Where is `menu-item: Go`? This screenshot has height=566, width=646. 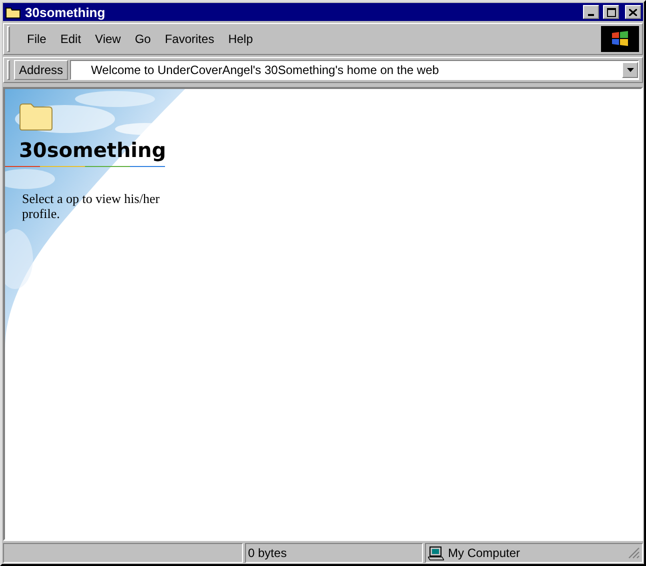
menu-item: Go is located at coordinates (143, 39).